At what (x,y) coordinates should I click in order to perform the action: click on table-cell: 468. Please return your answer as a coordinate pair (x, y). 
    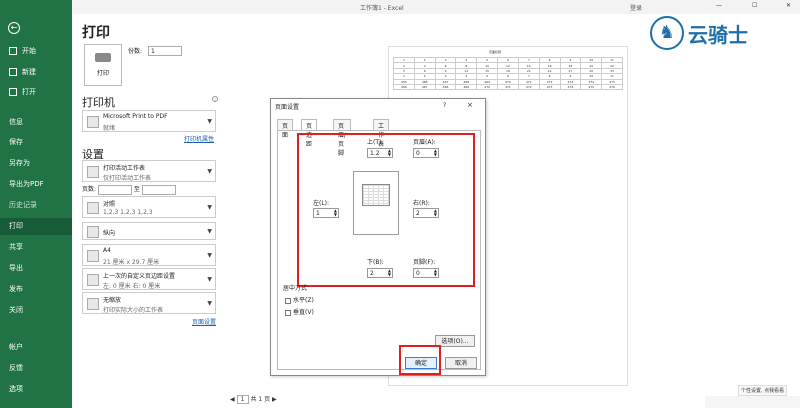
    Looking at the image, I should click on (445, 87).